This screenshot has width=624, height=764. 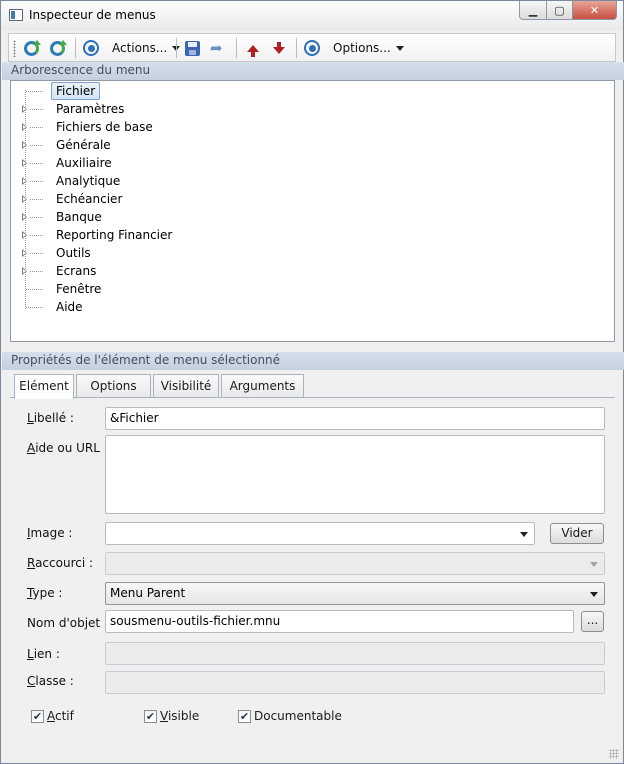 I want to click on window-controls: ▁ ▢ ✕, so click(x=568, y=11).